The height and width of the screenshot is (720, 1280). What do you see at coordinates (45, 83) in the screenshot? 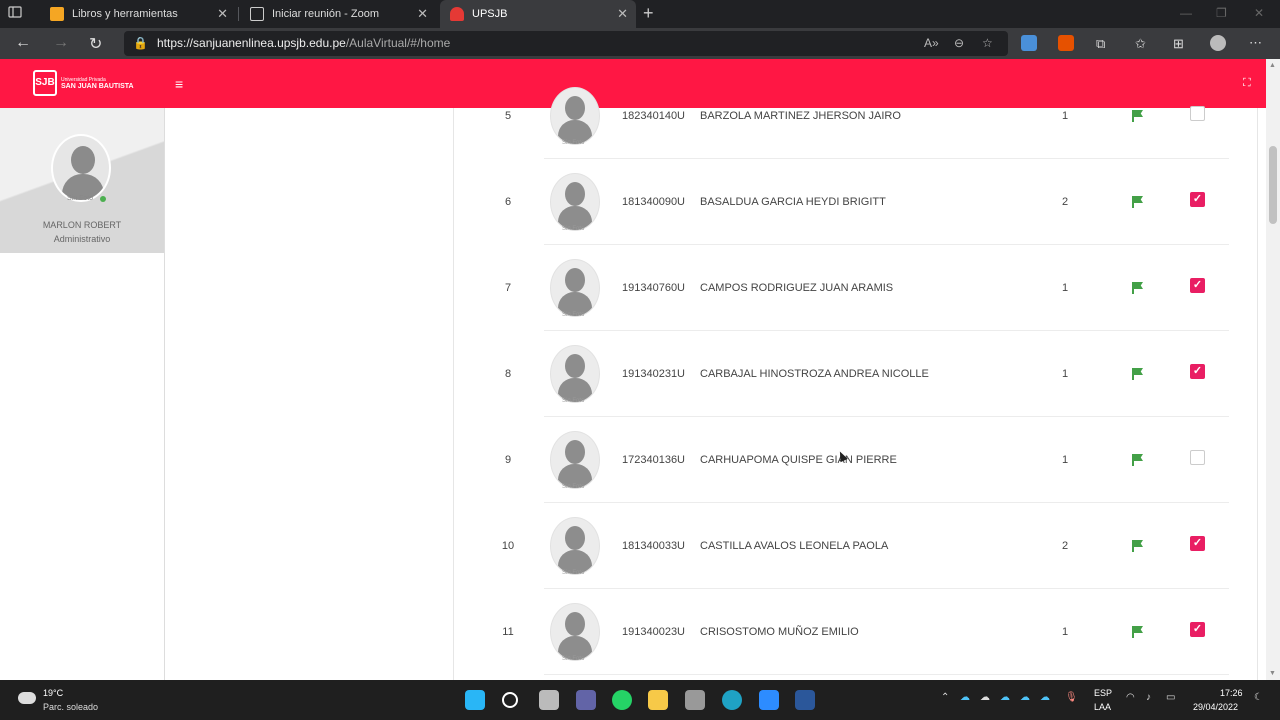
I see `university-logo-icon: SJB` at bounding box center [45, 83].